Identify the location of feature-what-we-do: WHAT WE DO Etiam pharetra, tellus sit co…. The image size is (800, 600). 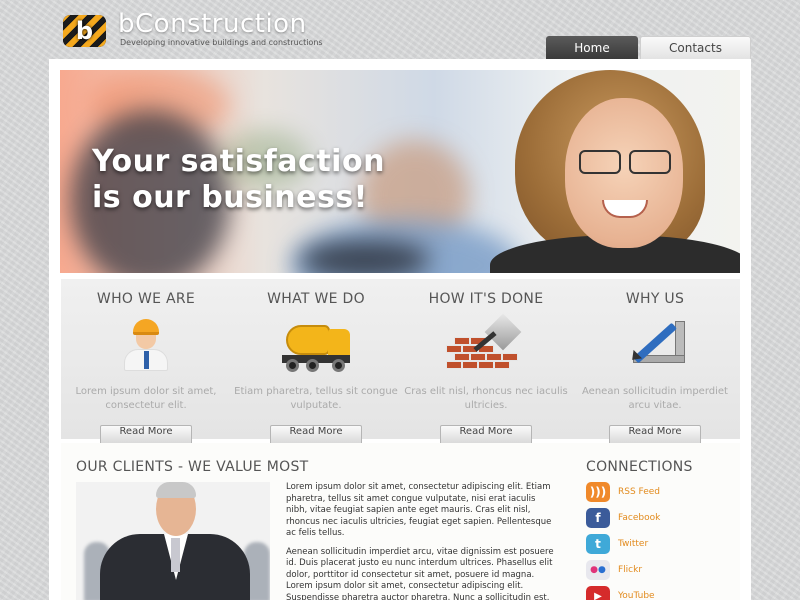
(316, 362).